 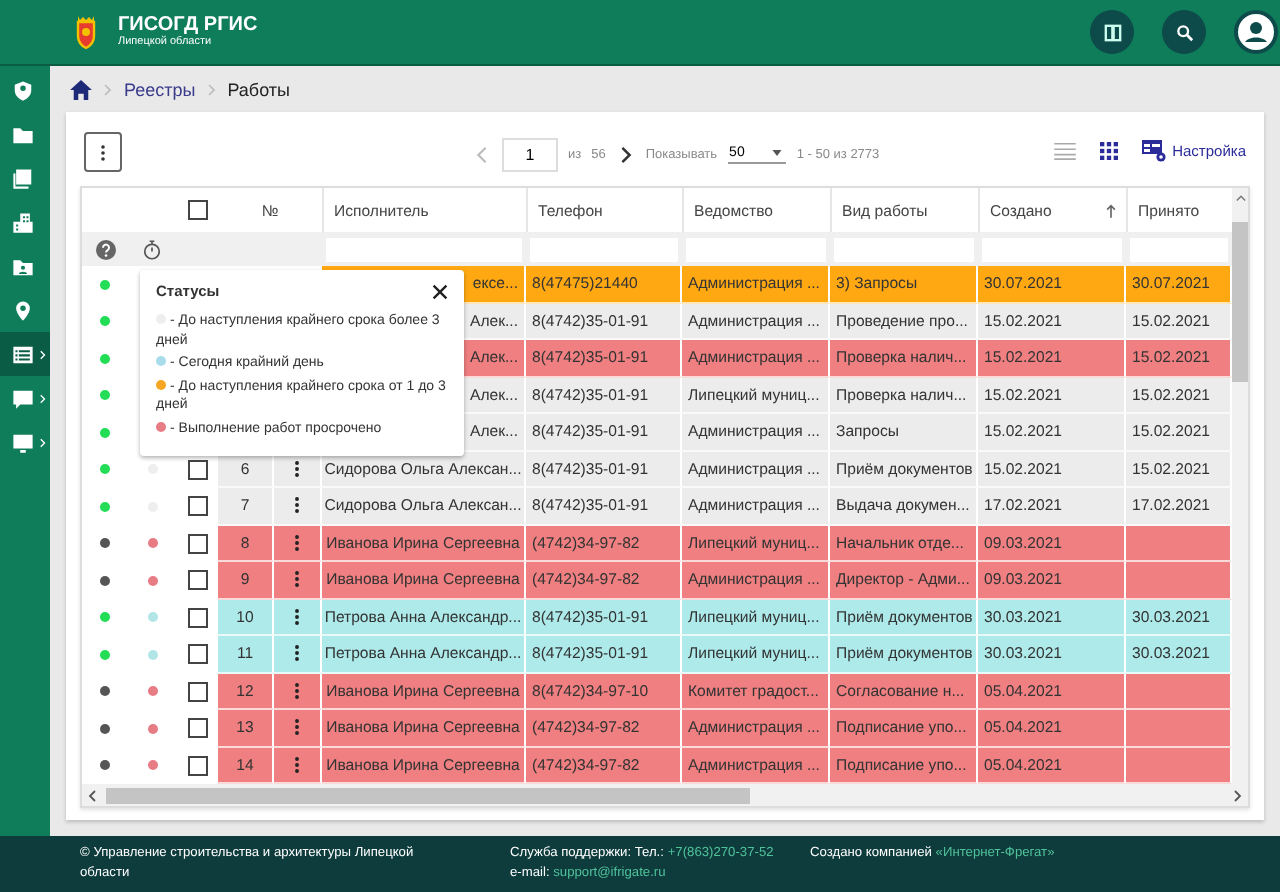 I want to click on current-page-title: Работы, so click(x=258, y=89).